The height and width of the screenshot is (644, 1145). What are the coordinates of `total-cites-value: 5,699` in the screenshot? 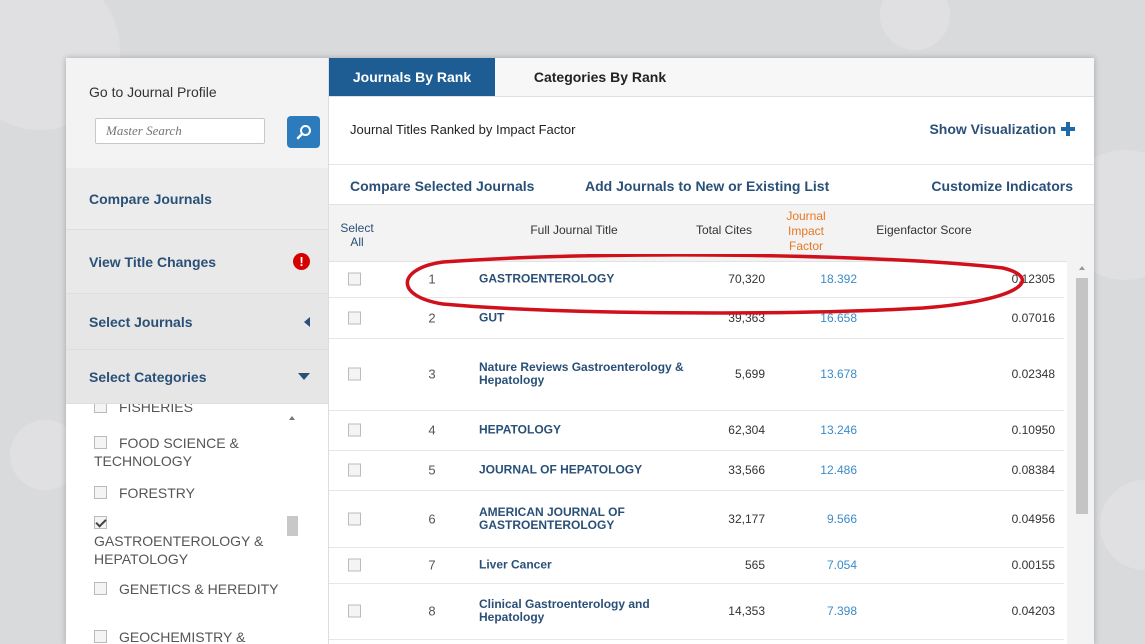 It's located at (749, 374).